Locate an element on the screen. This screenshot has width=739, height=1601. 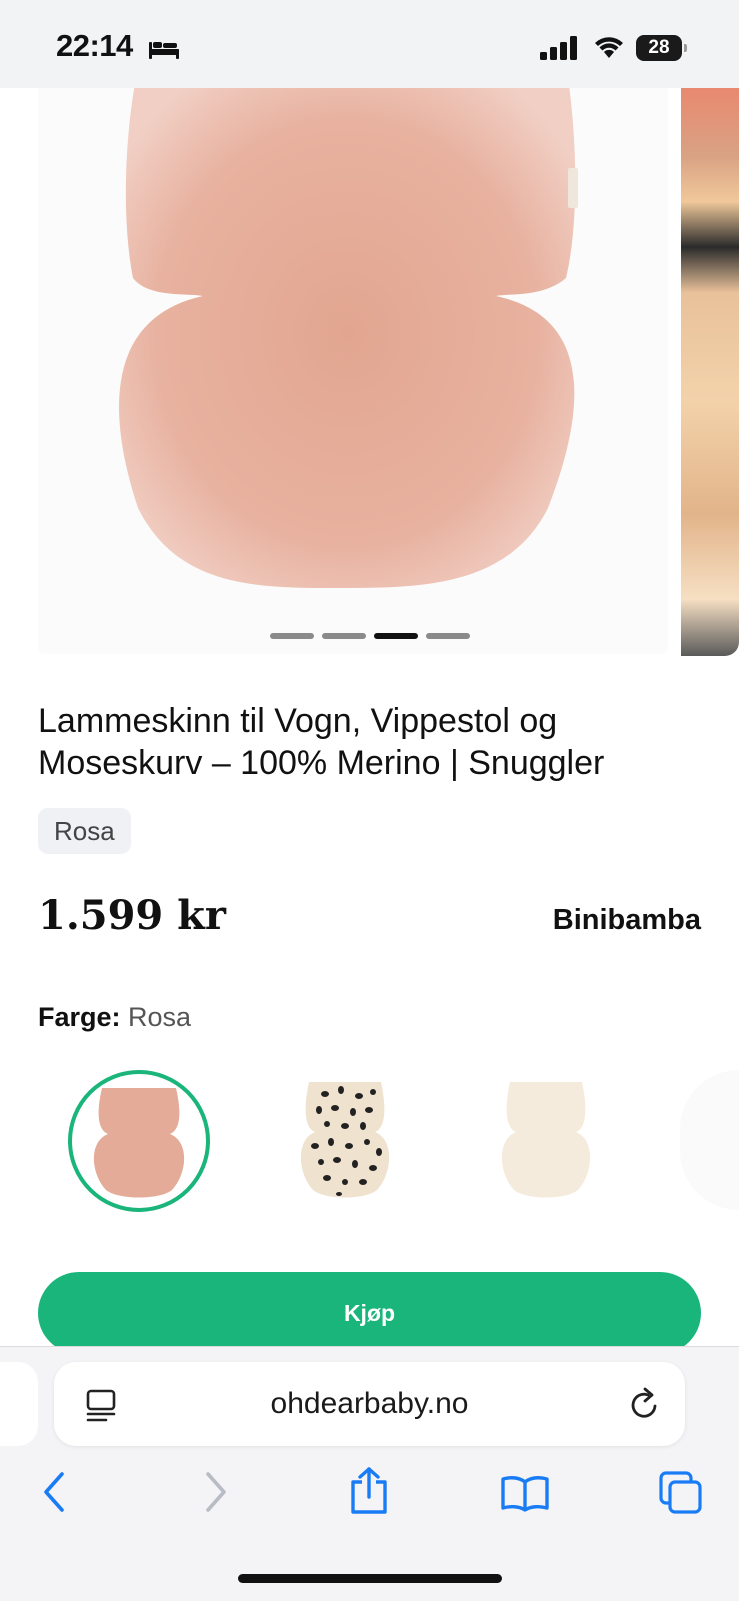
color-selector-label: Farge: Rosa is located at coordinates (114, 1017).